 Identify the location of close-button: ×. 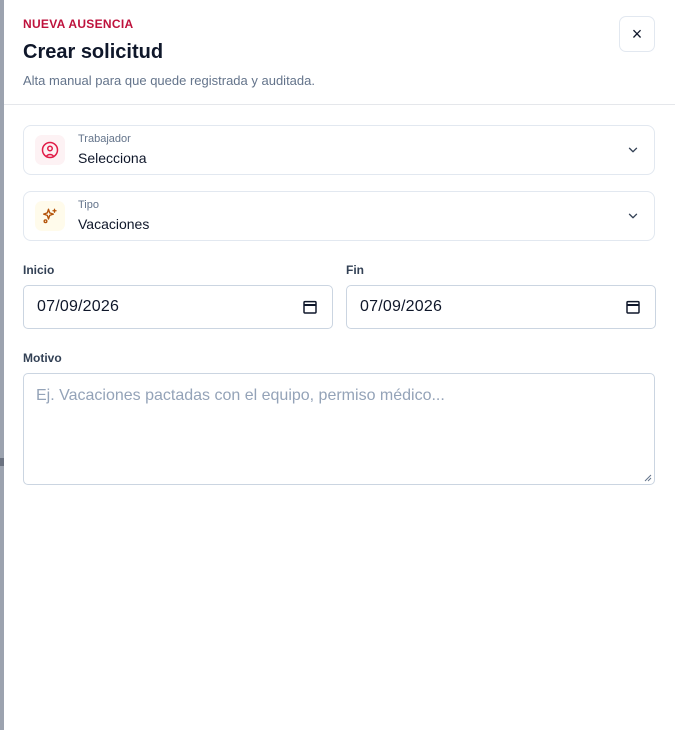
(637, 34).